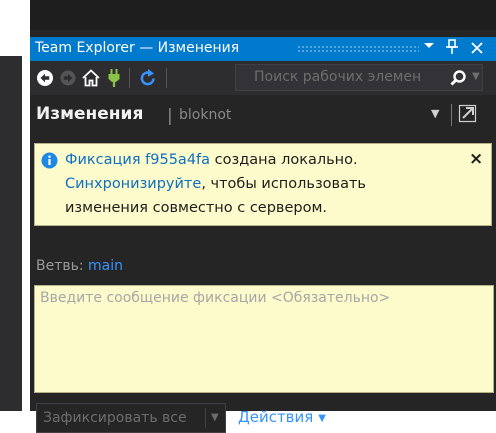 This screenshot has height=433, width=496. What do you see at coordinates (458, 78) in the screenshot?
I see `search-icon` at bounding box center [458, 78].